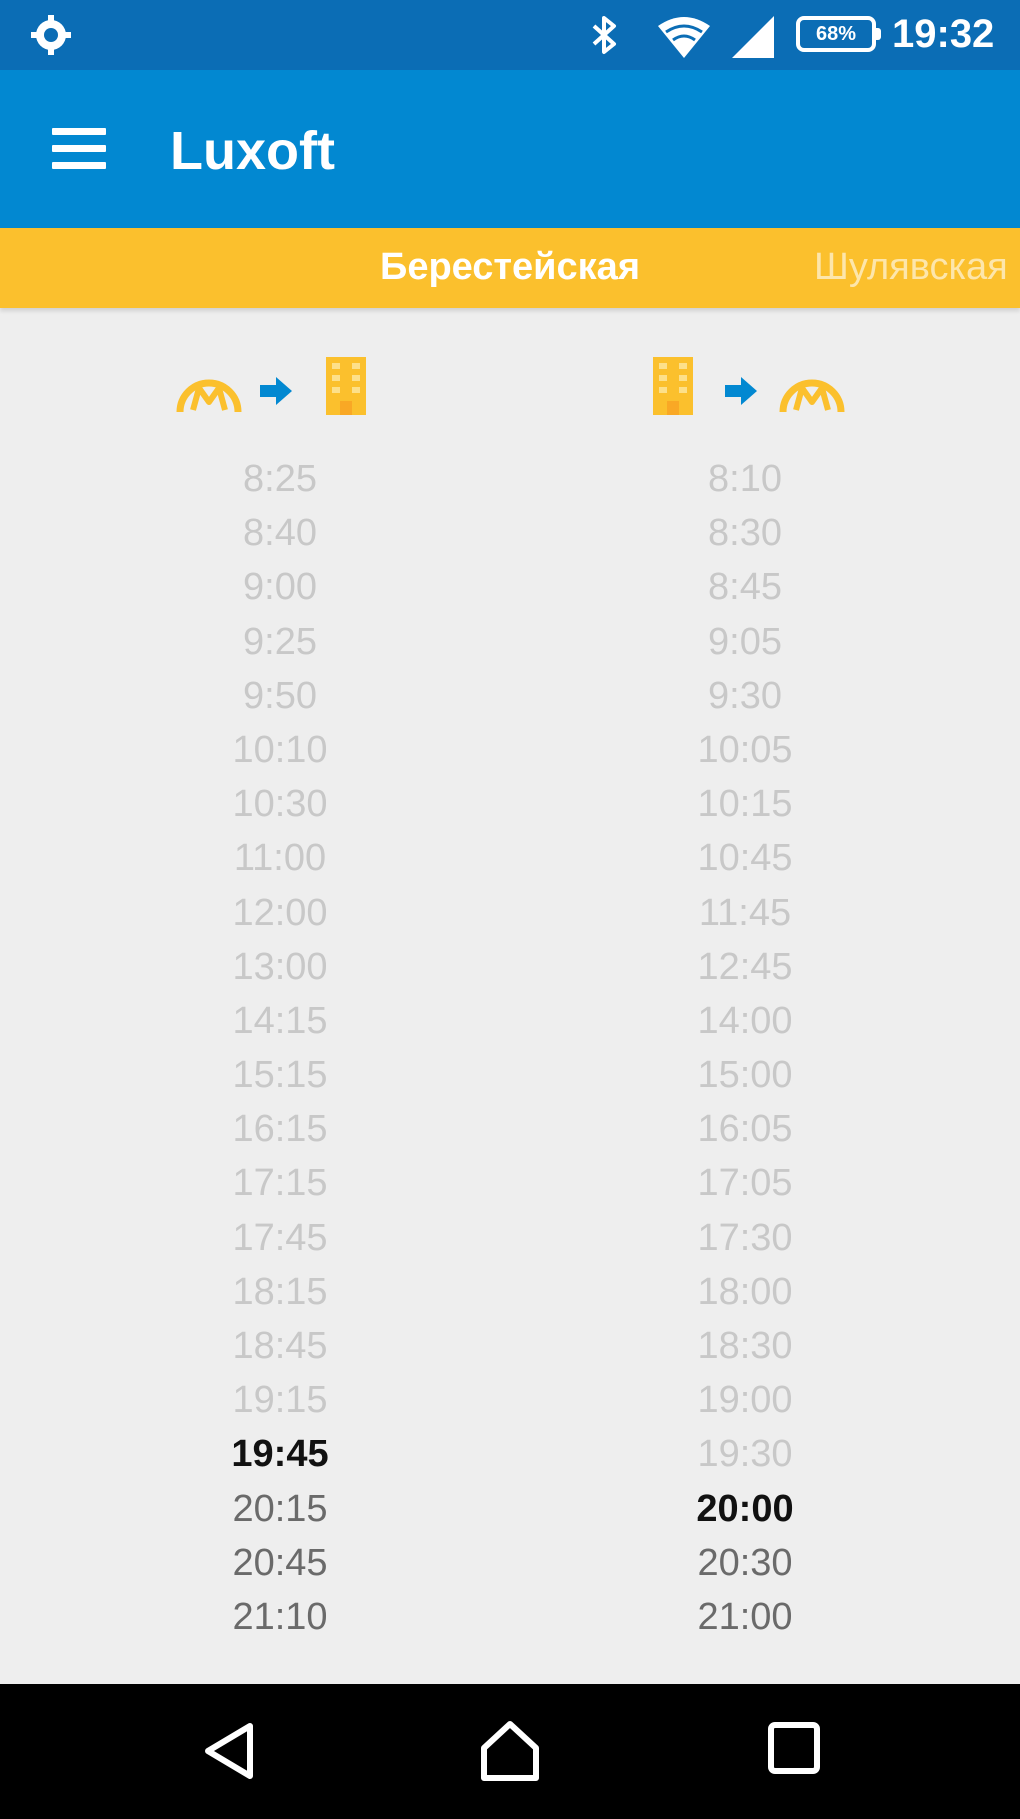 The height and width of the screenshot is (1819, 1020). I want to click on departure-time: 8:45, so click(745, 587).